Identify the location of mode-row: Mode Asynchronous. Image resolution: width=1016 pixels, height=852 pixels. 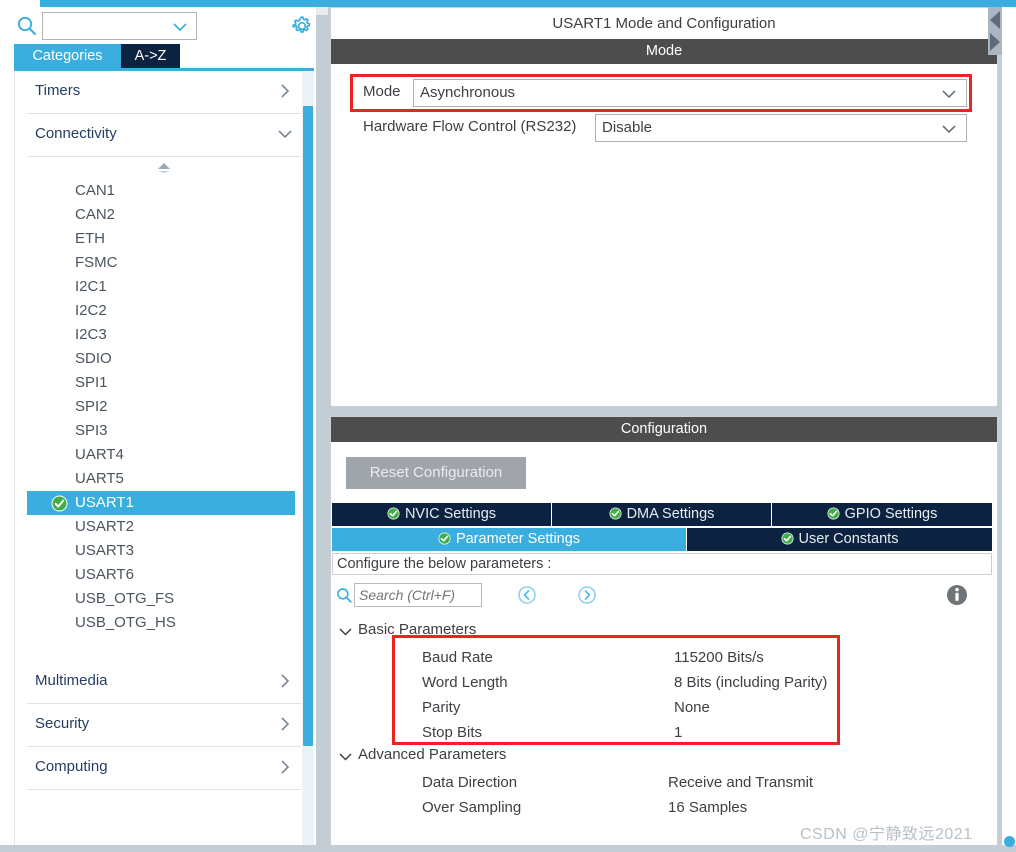
(665, 93).